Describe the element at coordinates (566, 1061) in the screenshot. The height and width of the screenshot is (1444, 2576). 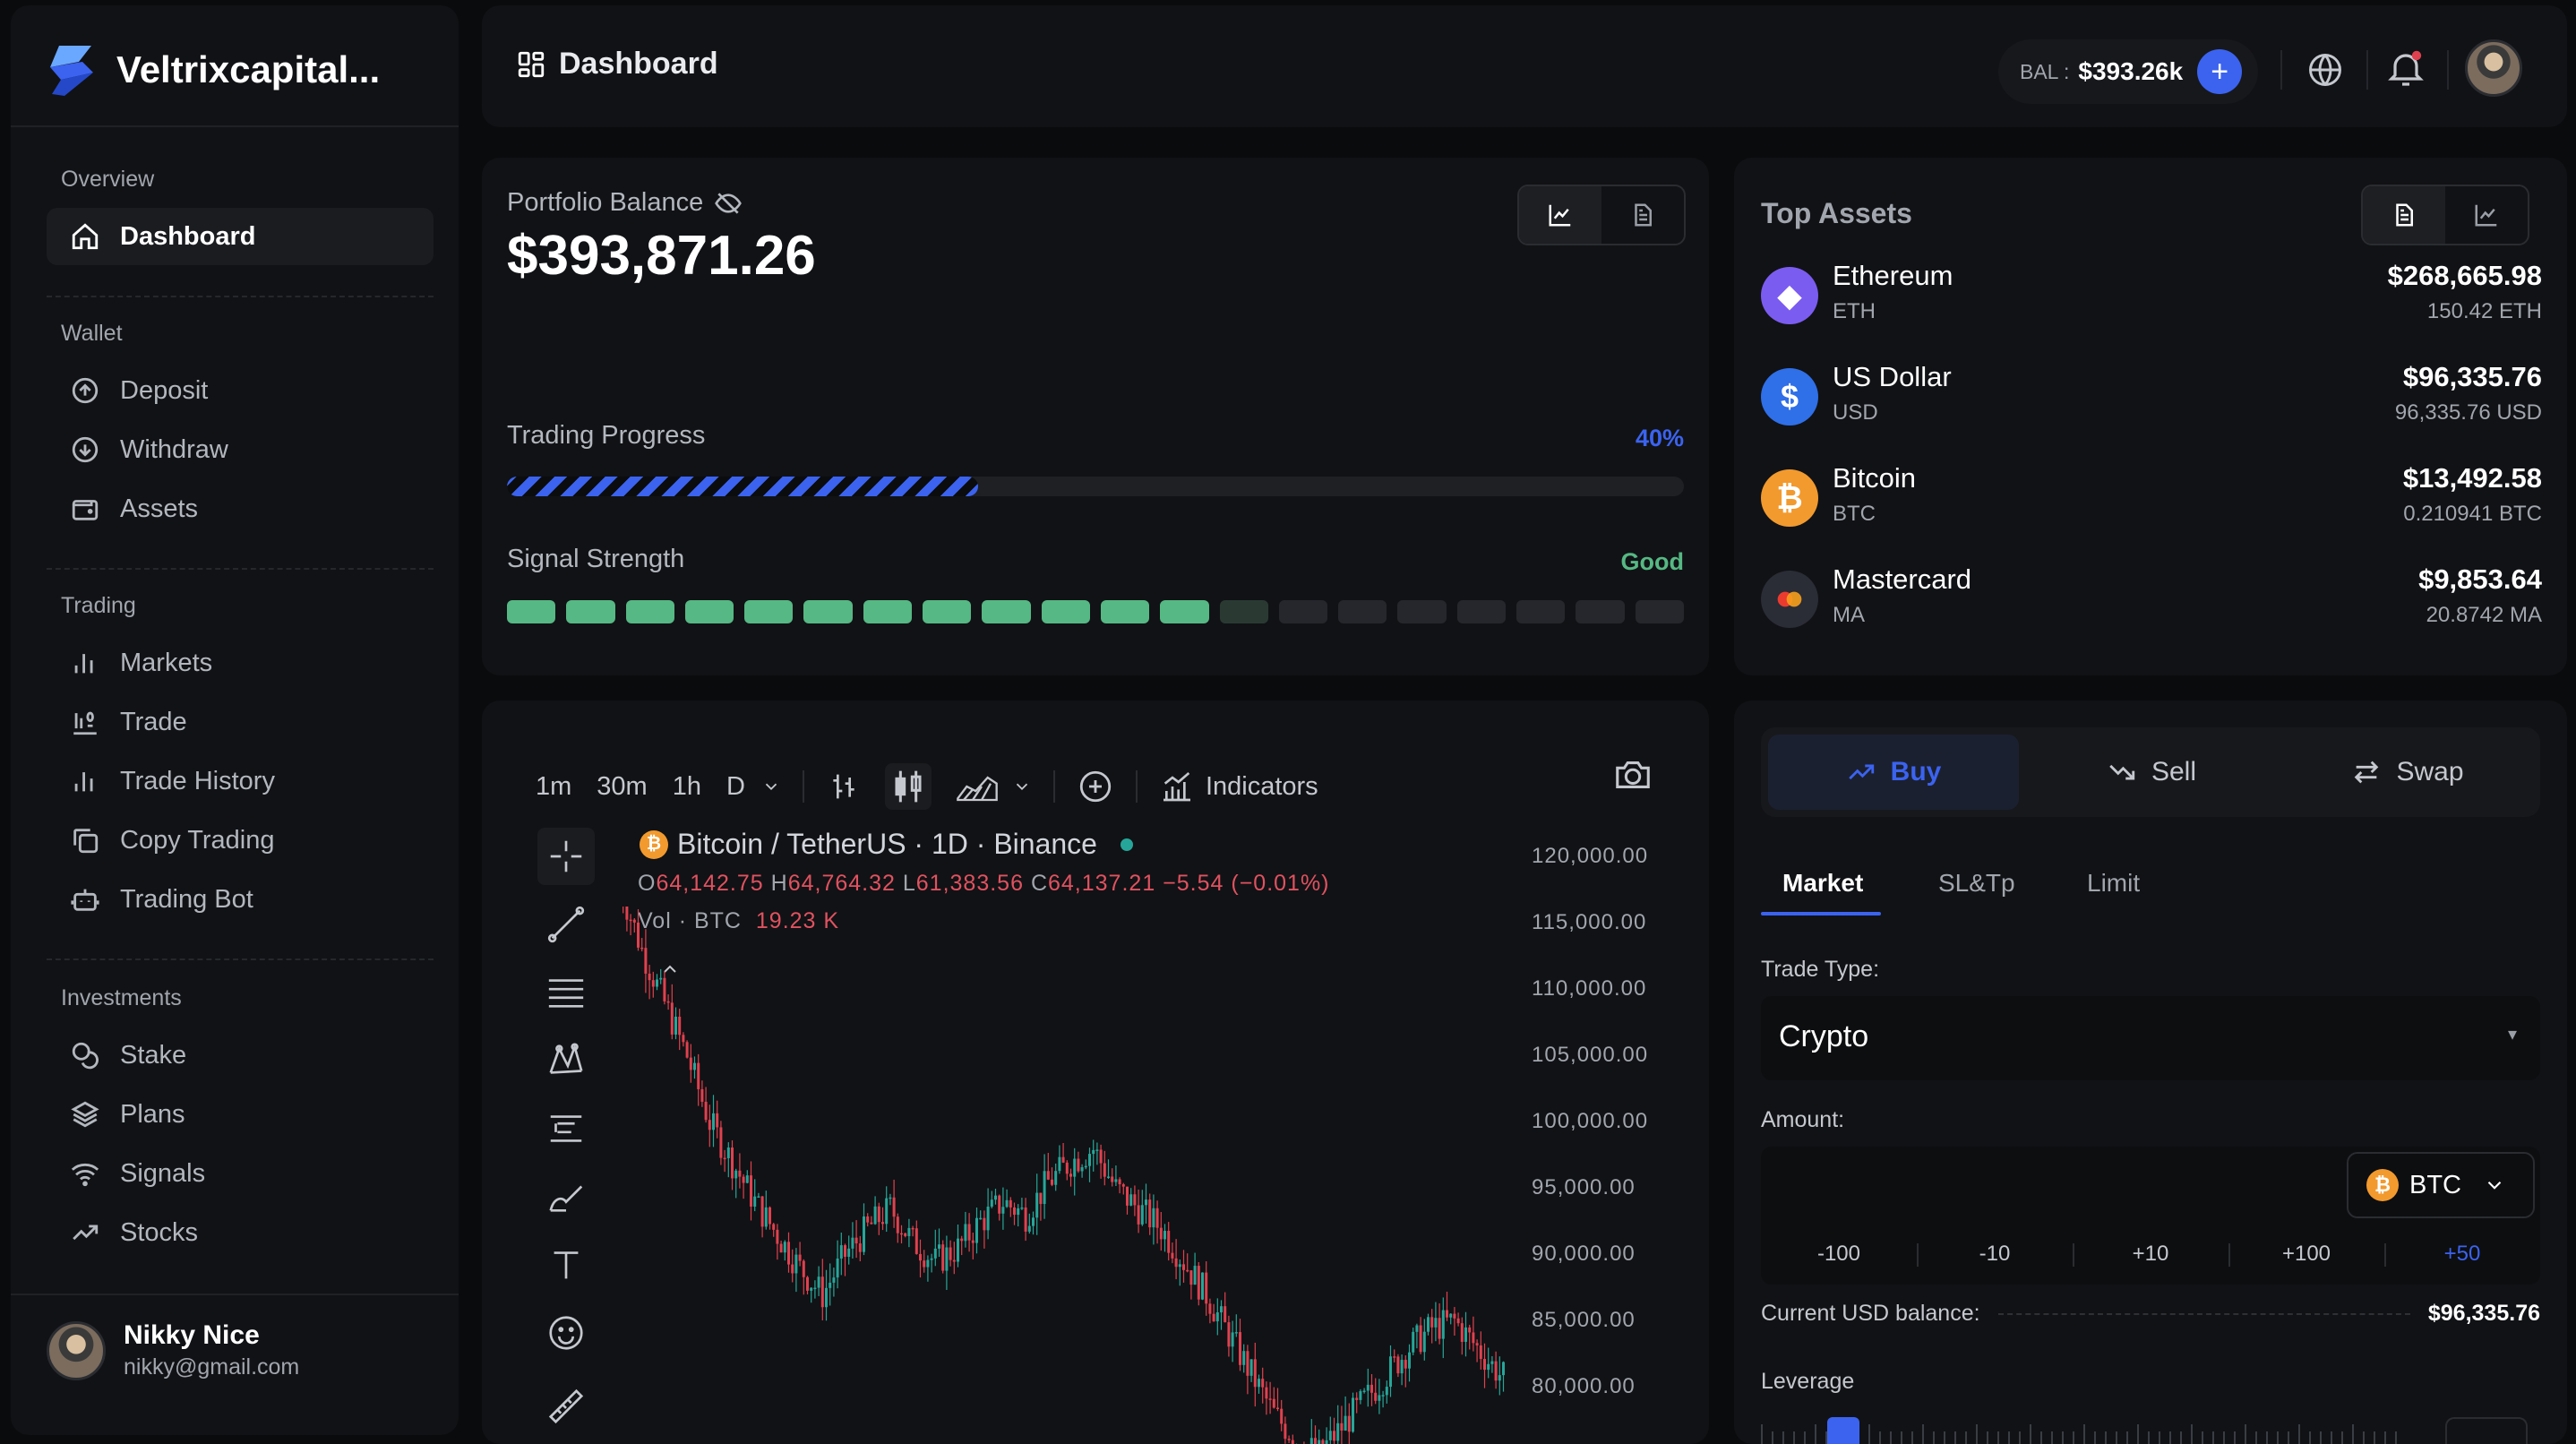
I see `pattern-tool` at that location.